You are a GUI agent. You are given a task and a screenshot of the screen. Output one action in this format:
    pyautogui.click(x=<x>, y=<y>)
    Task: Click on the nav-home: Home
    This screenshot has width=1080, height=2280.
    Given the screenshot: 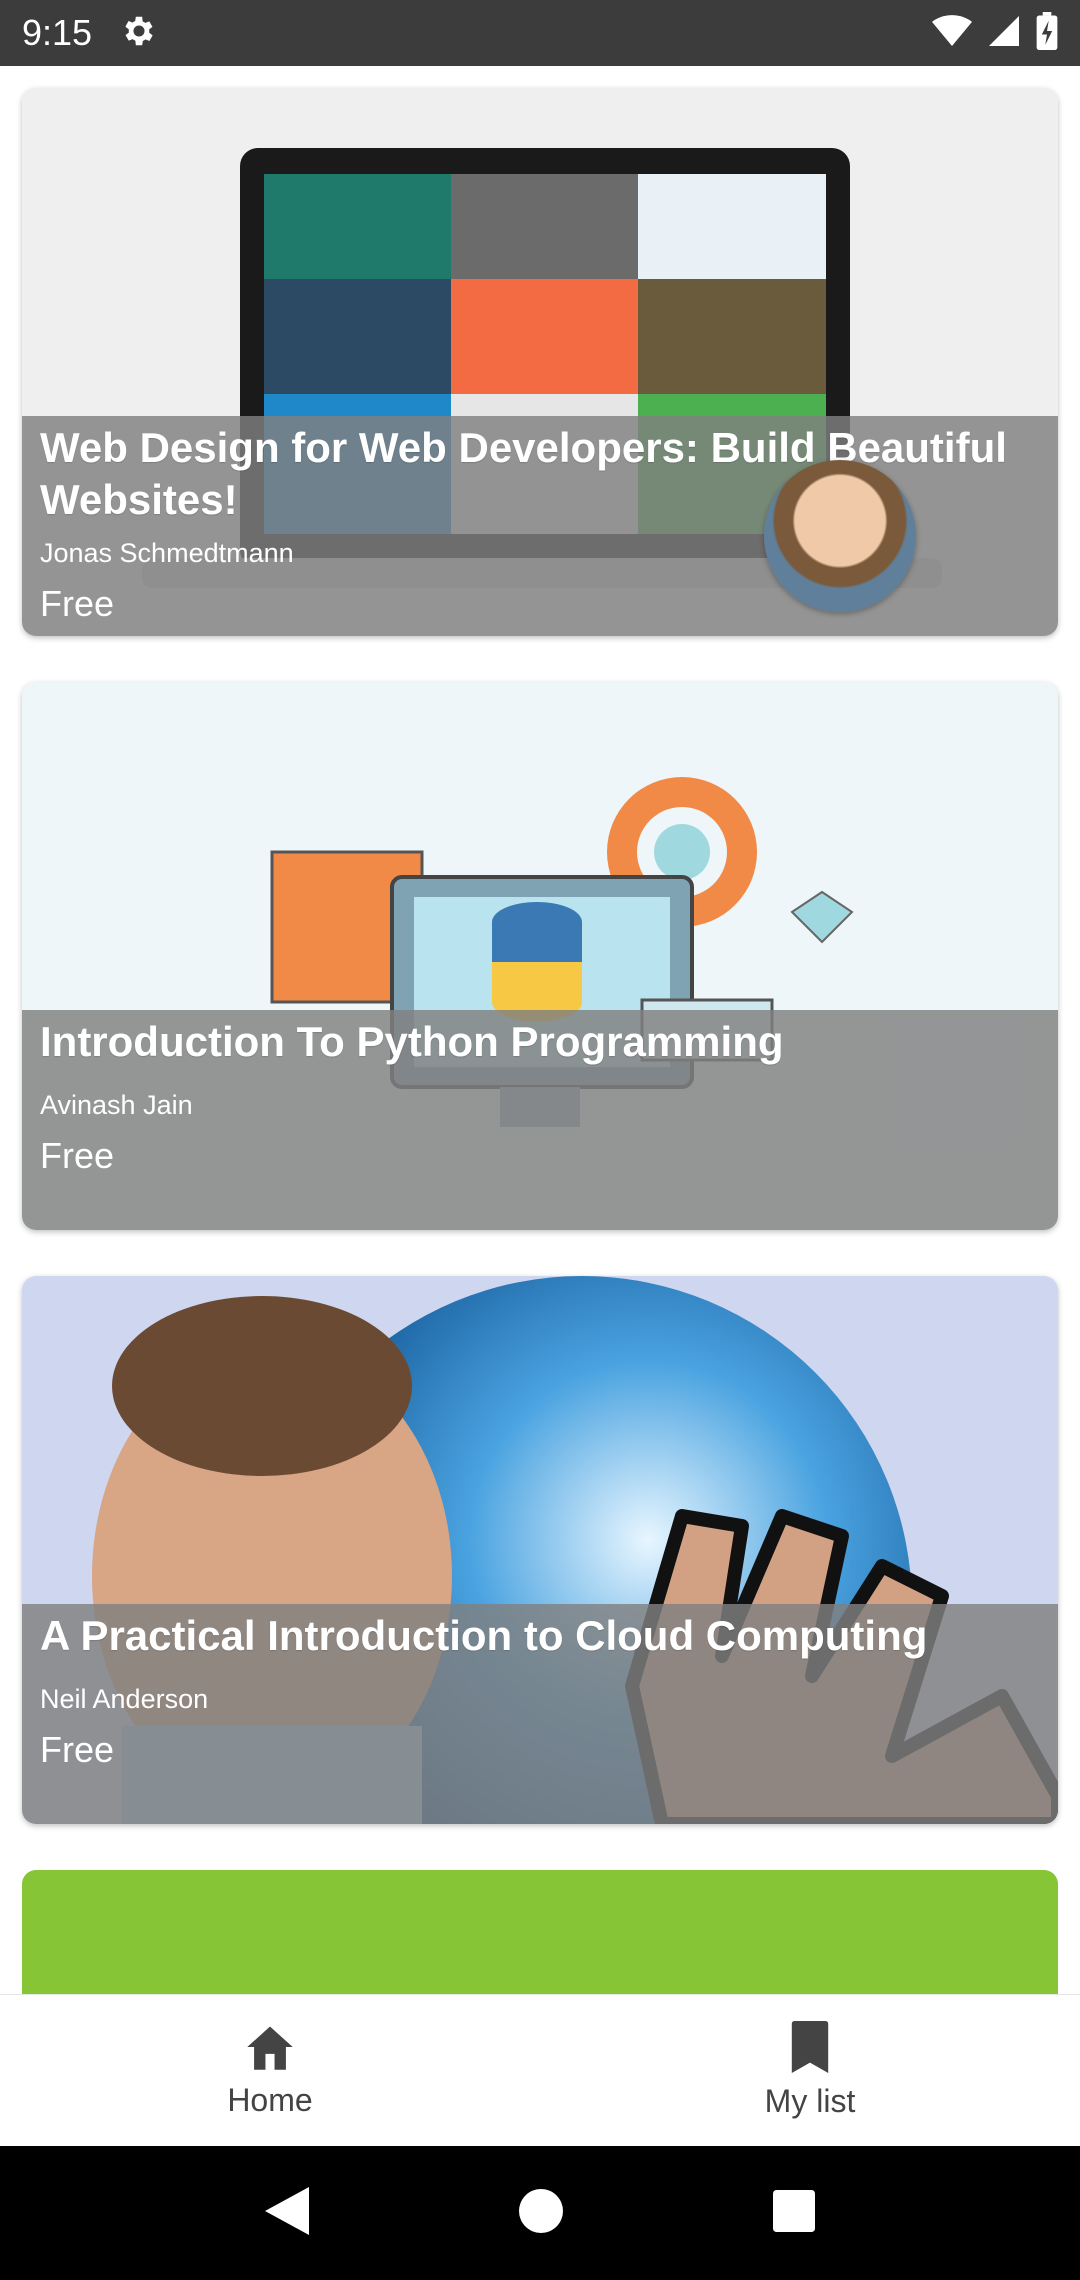 What is the action you would take?
    pyautogui.click(x=270, y=2070)
    